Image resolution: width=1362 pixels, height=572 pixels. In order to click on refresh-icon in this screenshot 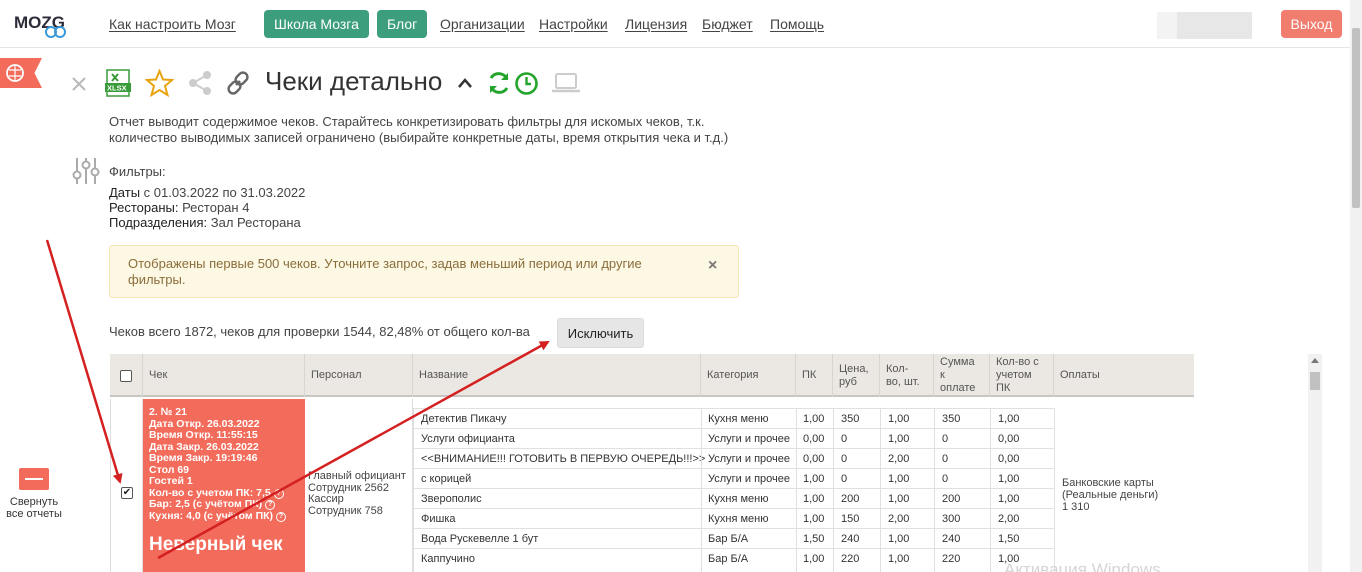, I will do `click(499, 83)`.